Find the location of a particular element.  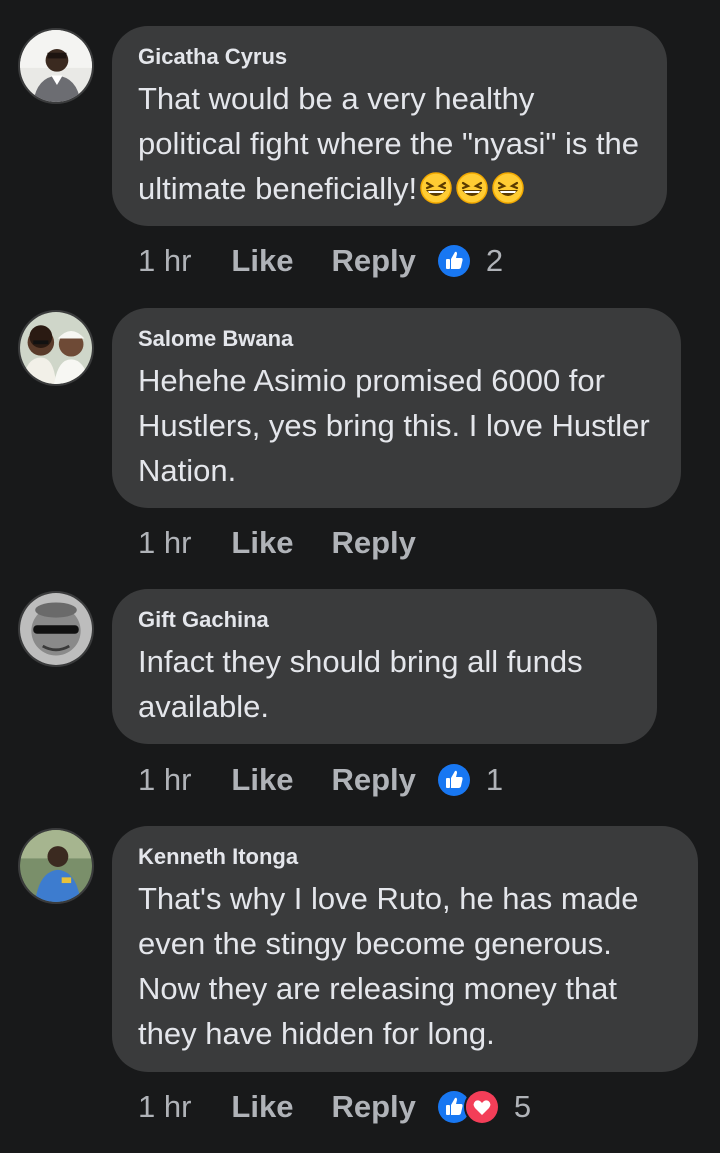

comment-author: Gicatha Cyrus is located at coordinates (389, 57).